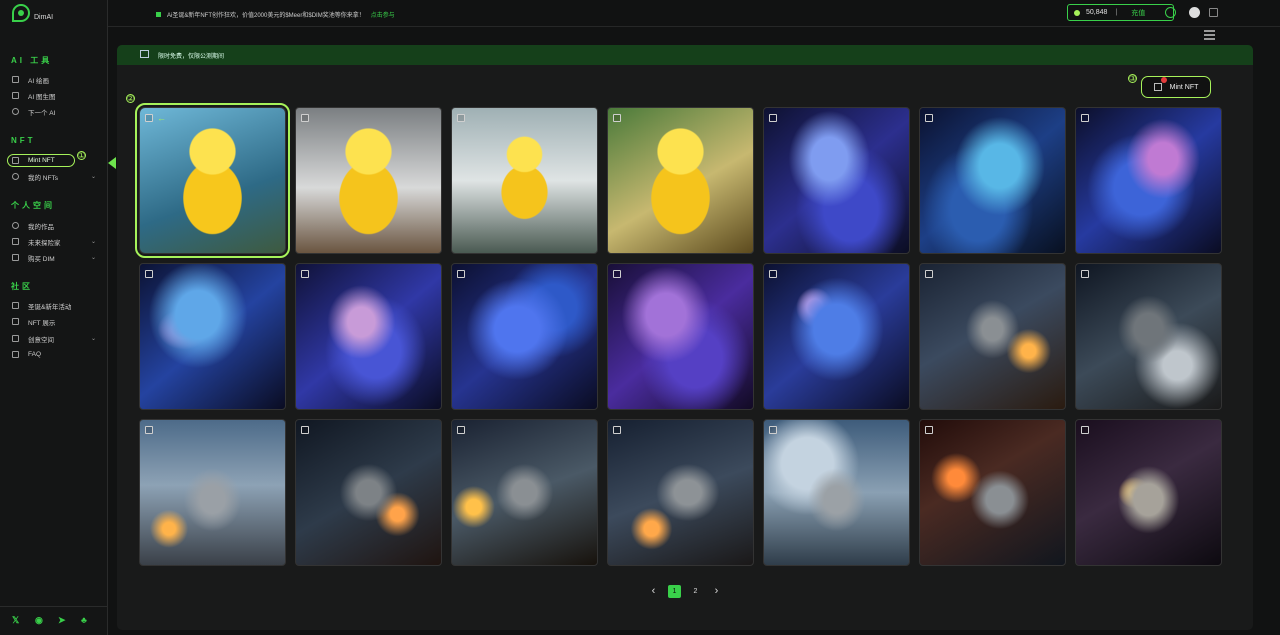  I want to click on language-globe-icon, so click(1170, 12).